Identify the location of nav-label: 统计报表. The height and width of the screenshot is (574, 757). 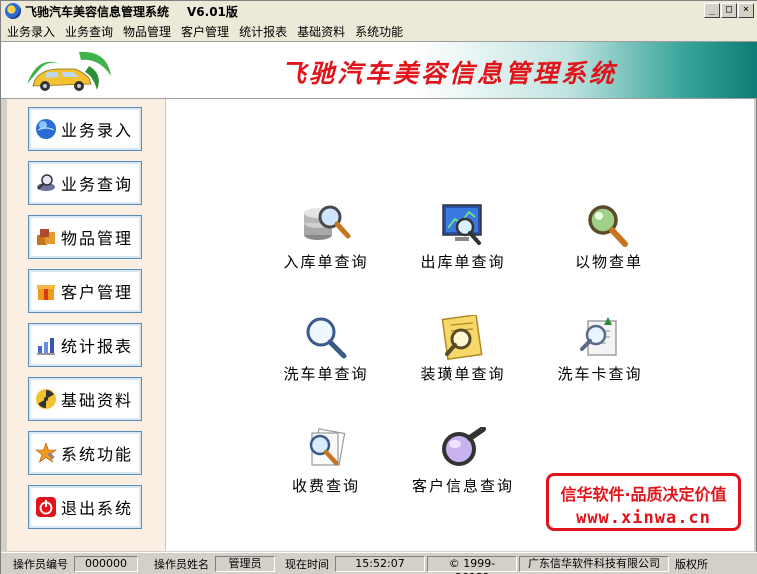
(97, 346).